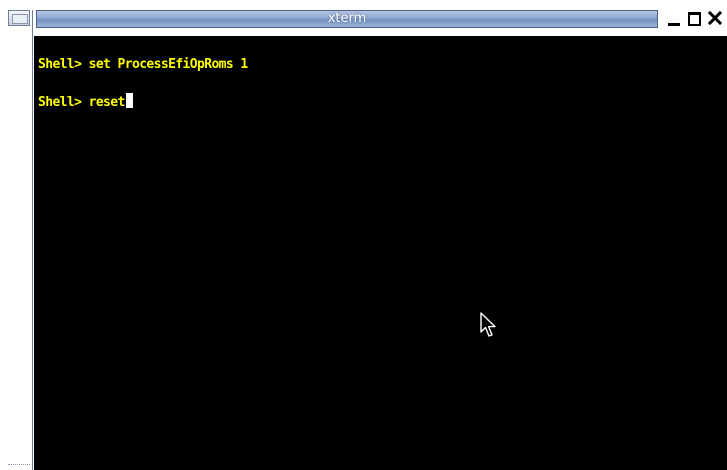 The image size is (727, 470). I want to click on mouse-pointer-icon, so click(488, 324).